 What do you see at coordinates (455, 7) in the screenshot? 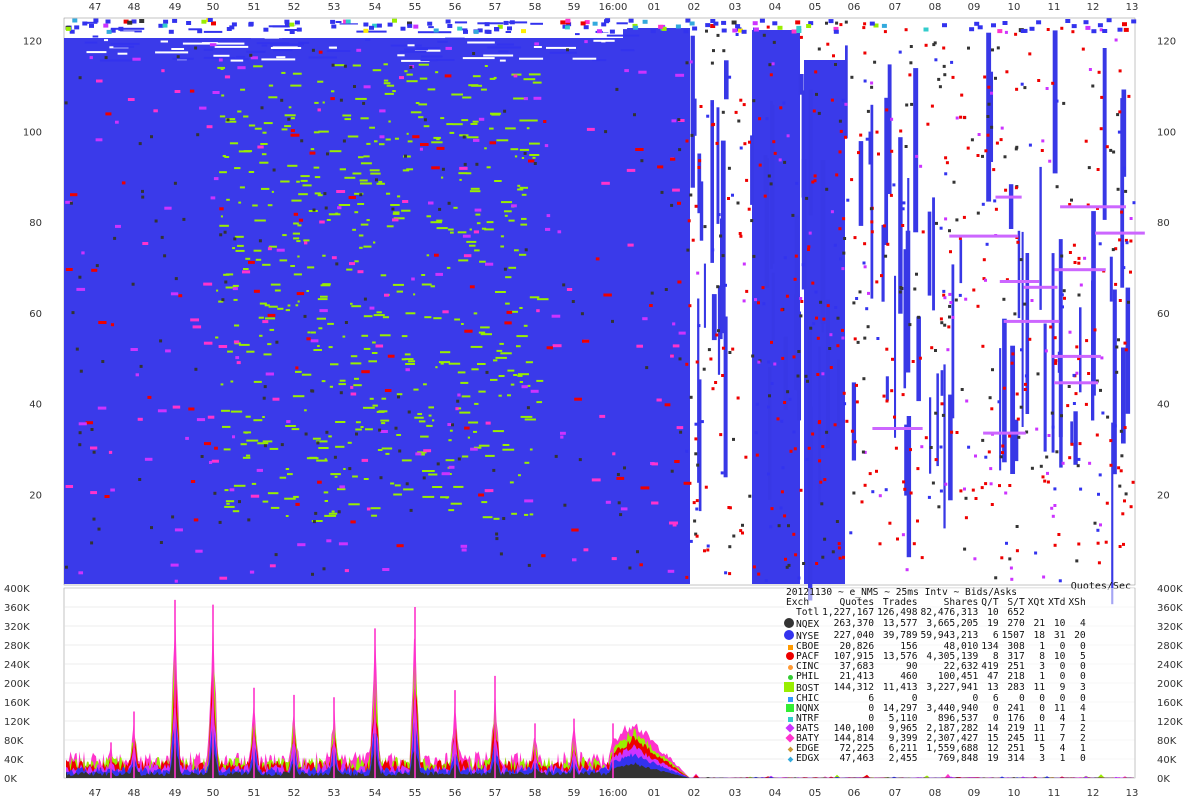
I see `scatter-x-tick-top: 56` at bounding box center [455, 7].